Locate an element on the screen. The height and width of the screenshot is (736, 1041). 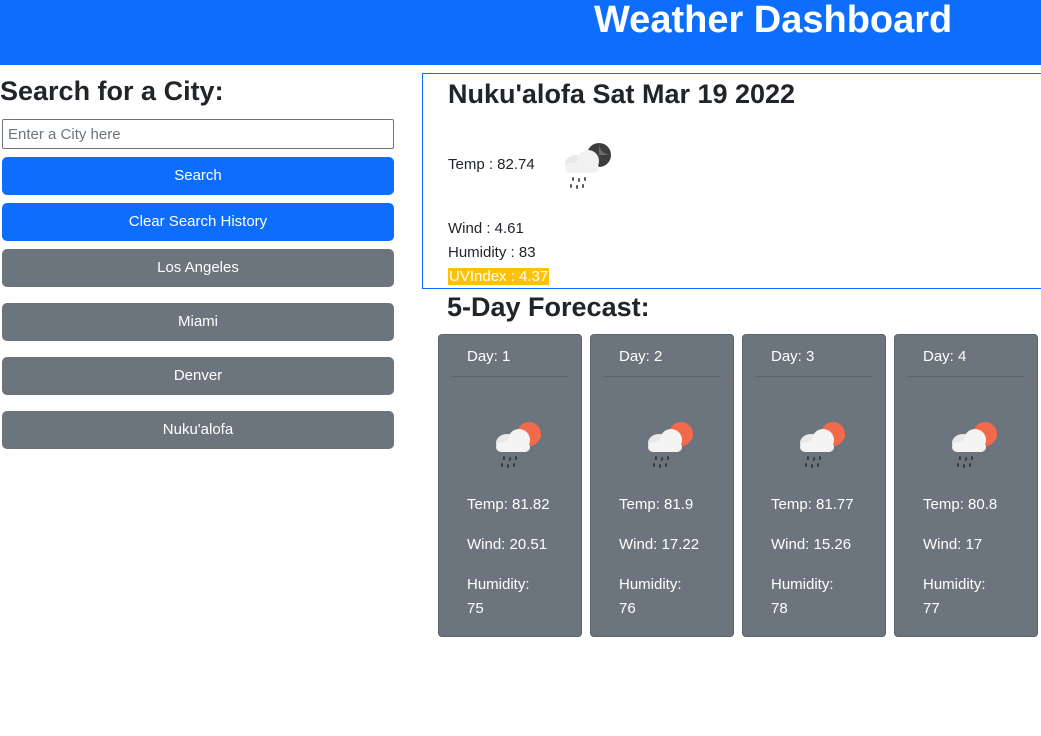
current-humidity: Humidity : 83 is located at coordinates (492, 252).